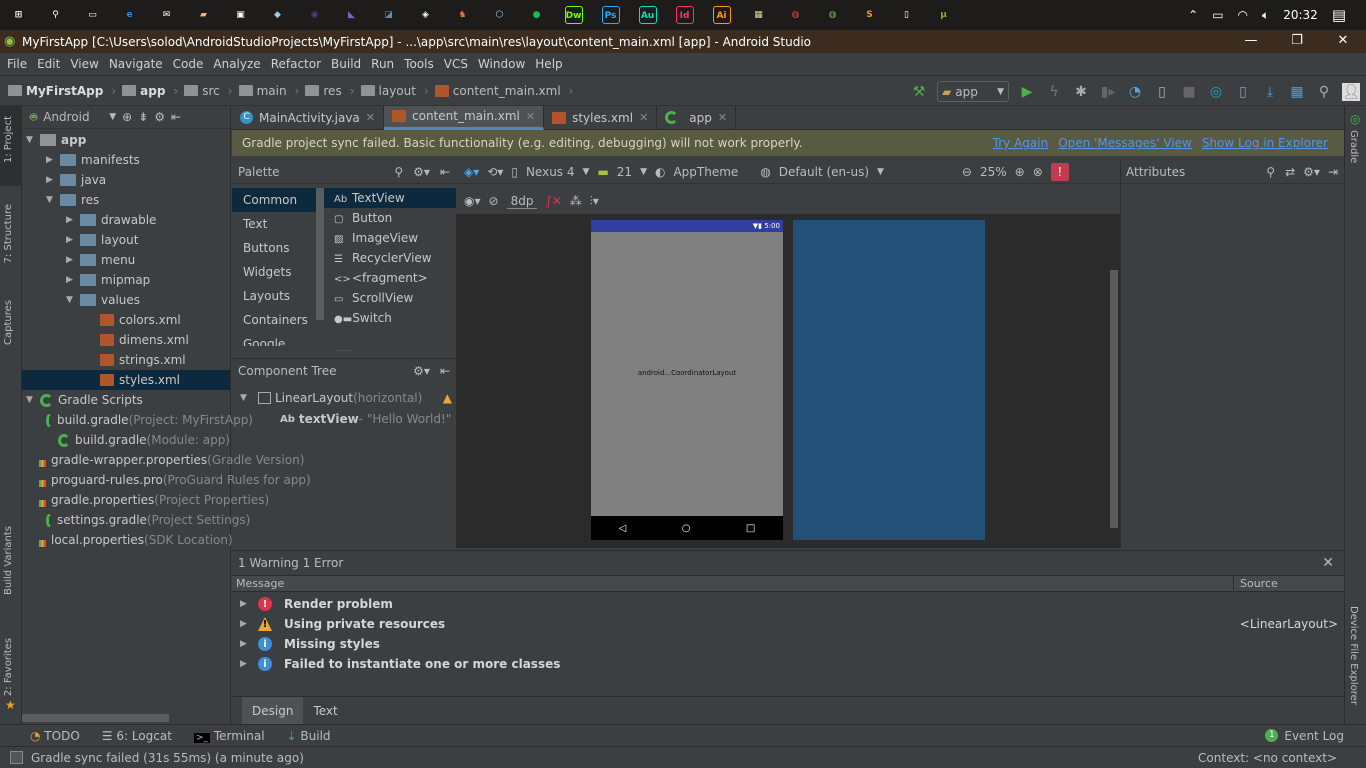  What do you see at coordinates (274, 200) in the screenshot?
I see `palette-category: Common` at bounding box center [274, 200].